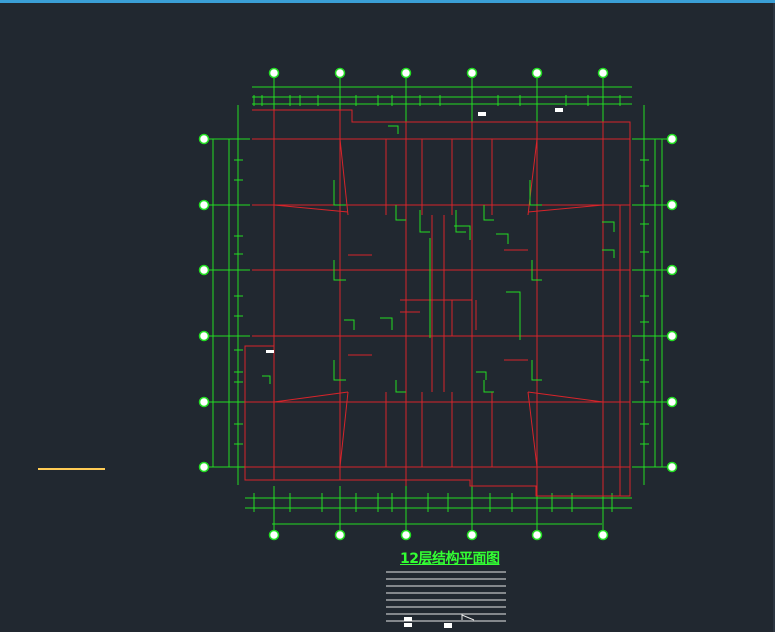  I want to click on axis-bubbles-right: H H H H H H, so click(672, 303).